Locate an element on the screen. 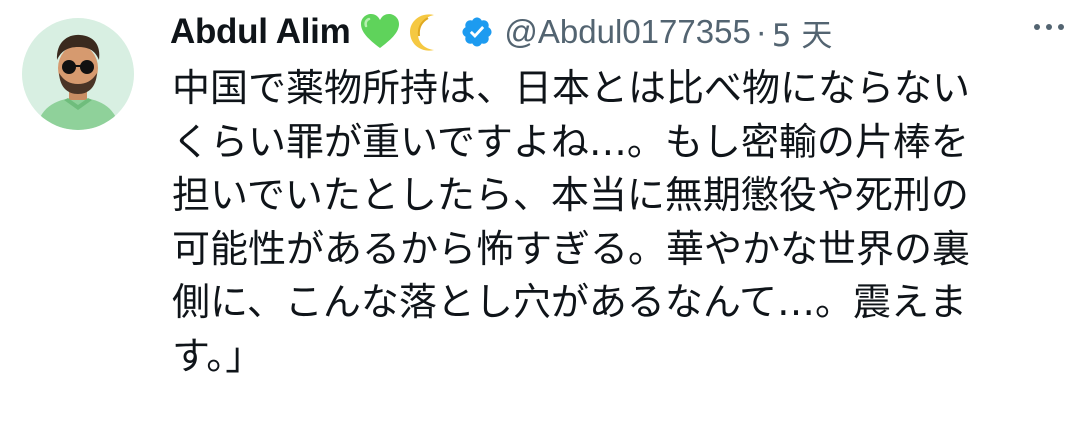 This screenshot has width=1080, height=422. verified-badge-icon is located at coordinates (477, 32).